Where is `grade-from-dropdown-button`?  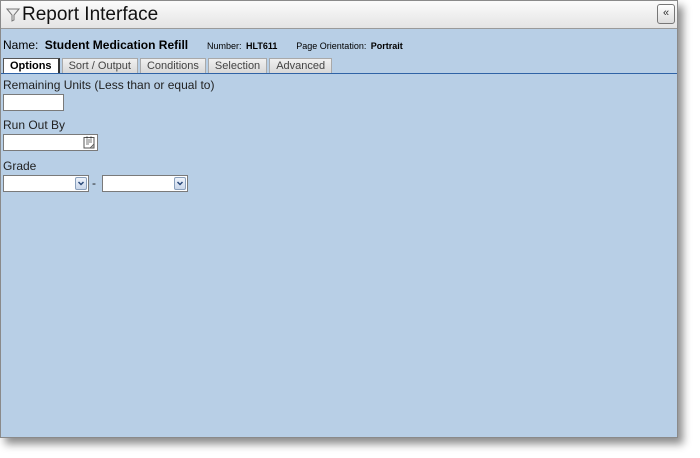
grade-from-dropdown-button is located at coordinates (81, 183).